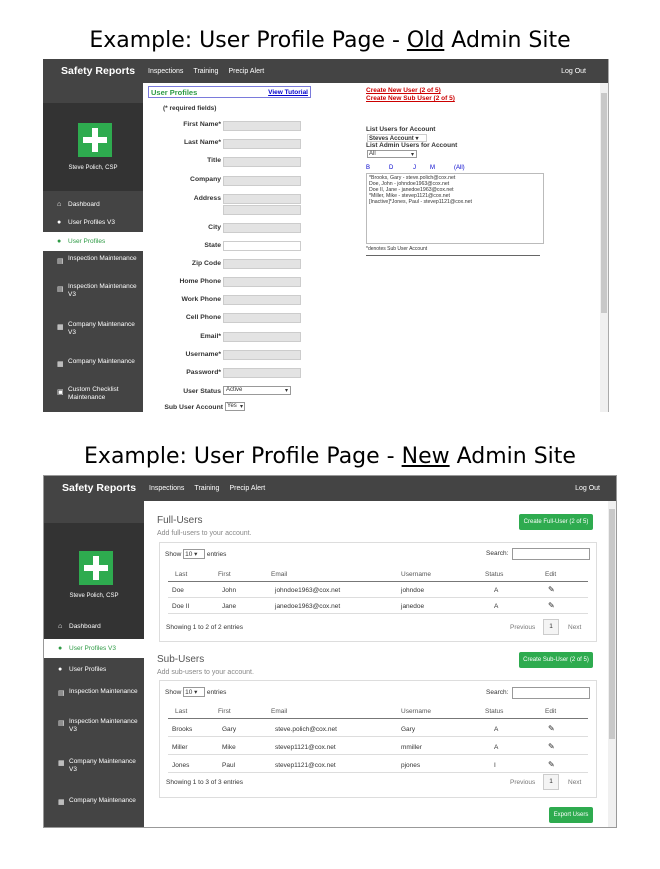 The width and height of the screenshot is (660, 869). I want to click on first-name-input, so click(262, 126).